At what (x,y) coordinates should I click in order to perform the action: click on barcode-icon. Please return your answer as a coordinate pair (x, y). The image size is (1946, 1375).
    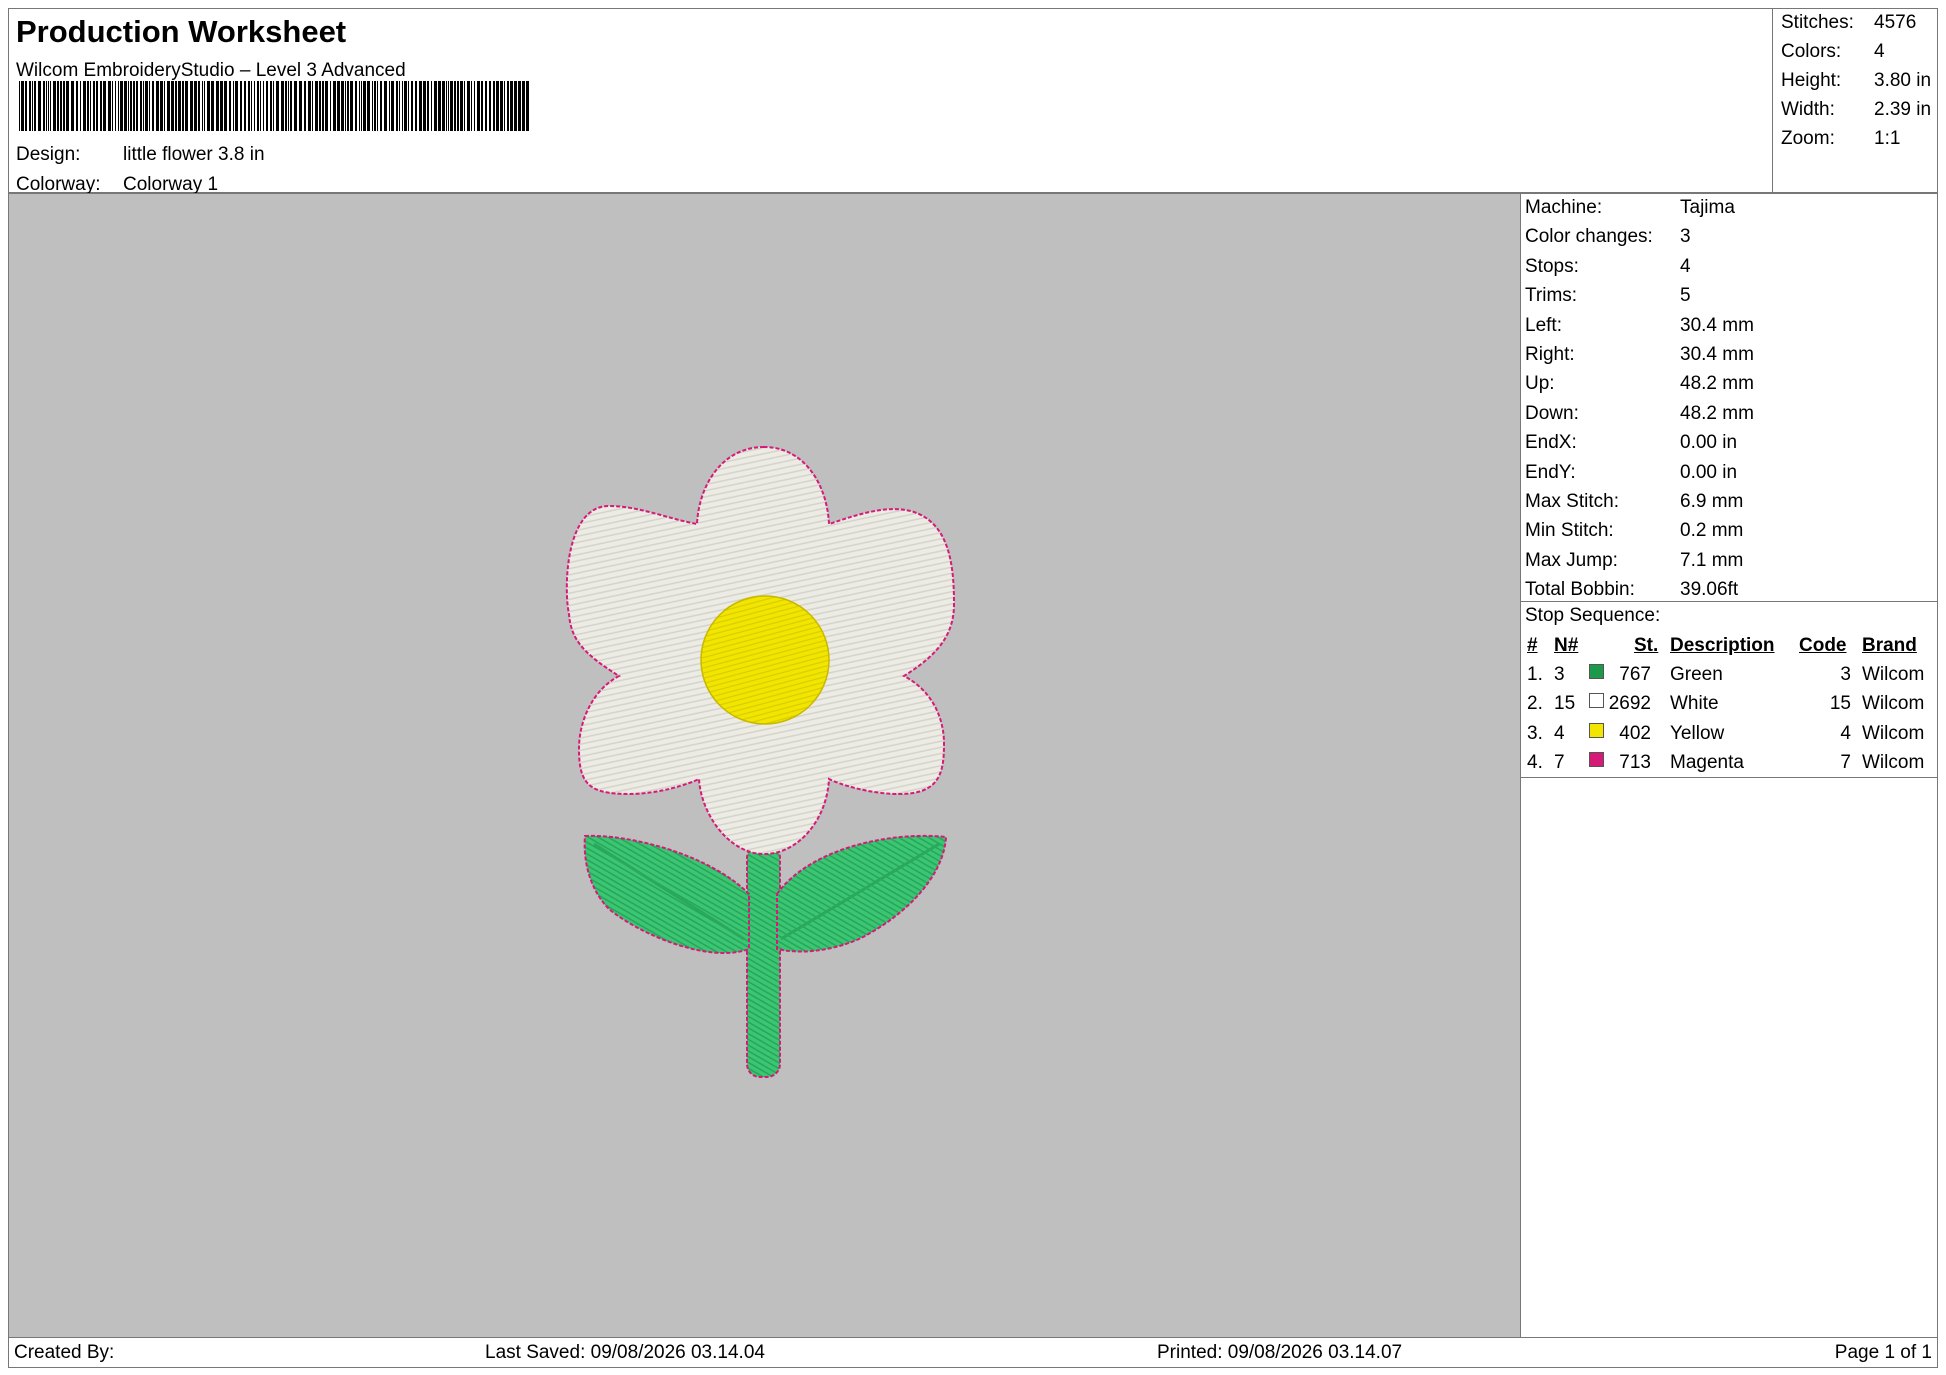
    Looking at the image, I should click on (274, 106).